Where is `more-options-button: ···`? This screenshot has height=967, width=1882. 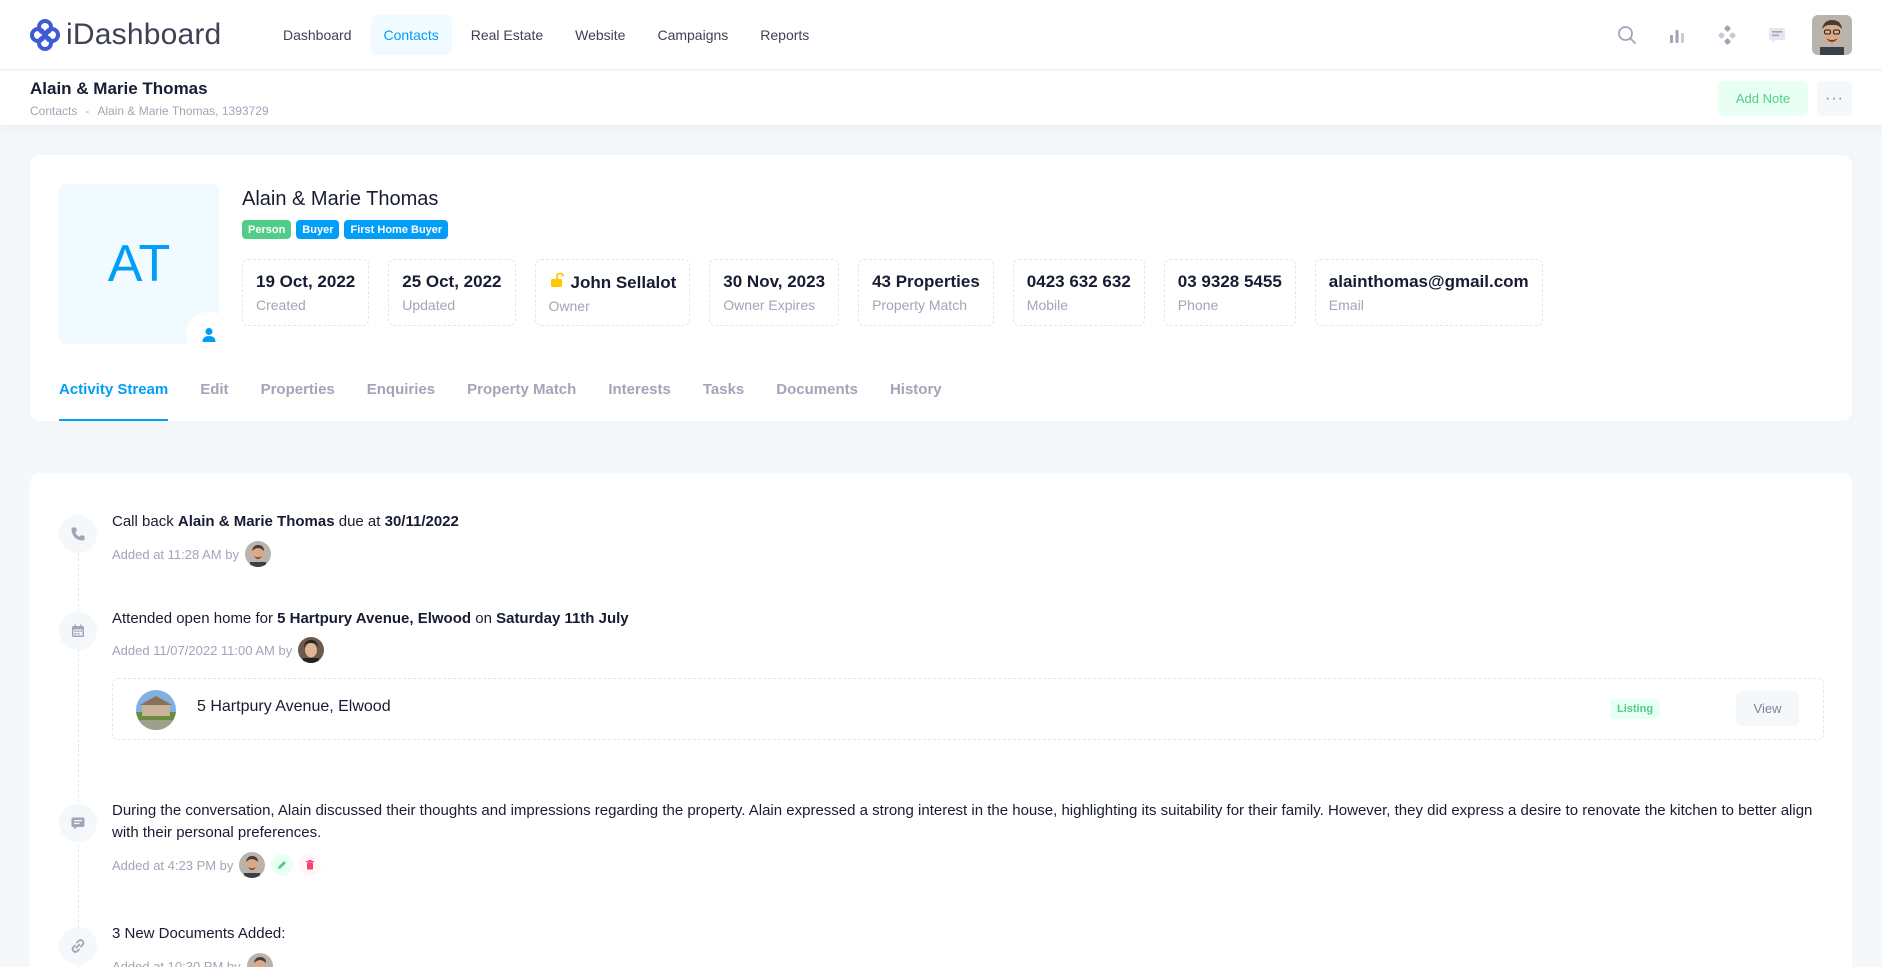 more-options-button: ··· is located at coordinates (1834, 98).